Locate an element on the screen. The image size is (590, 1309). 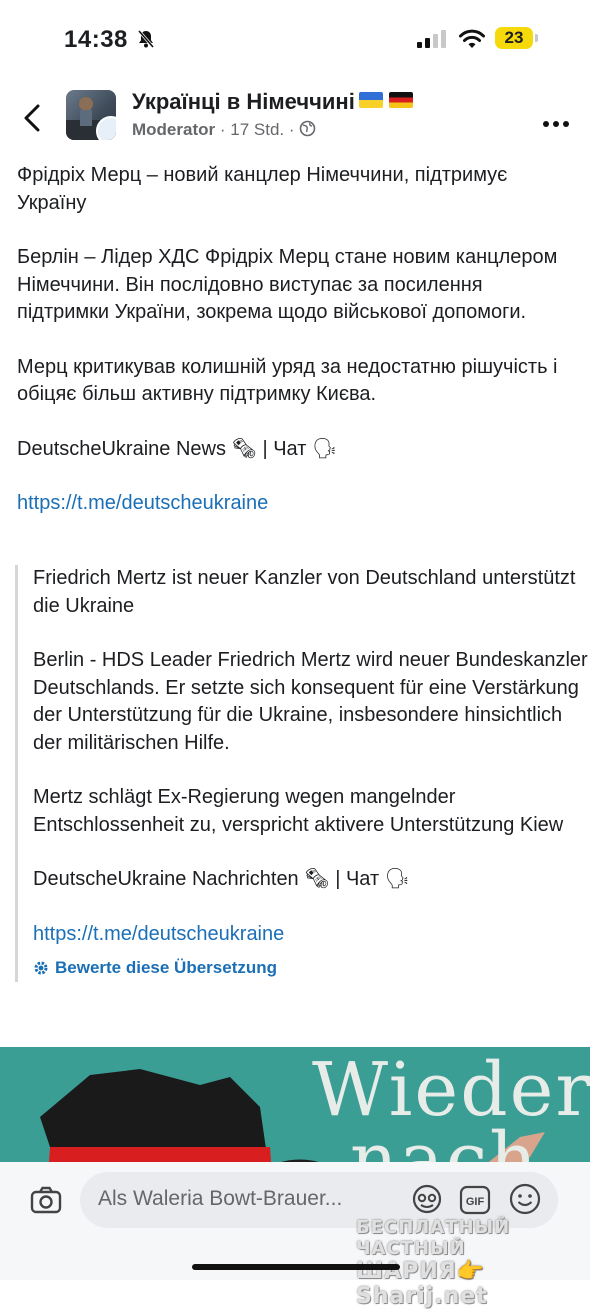
emoji-icon is located at coordinates (525, 1201).